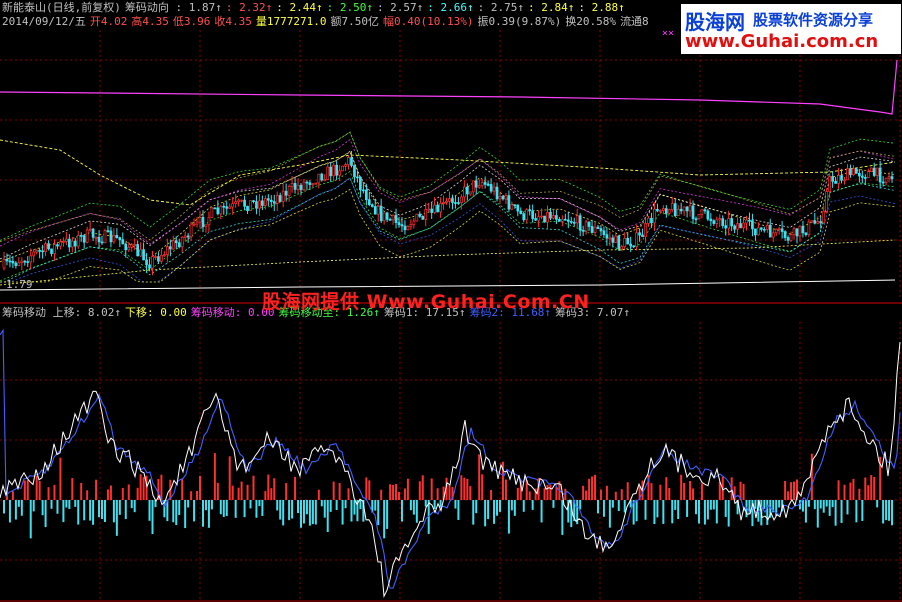 The height and width of the screenshot is (602, 902). I want to click on row1-item-4: : 2.50↑, so click(349, 7).